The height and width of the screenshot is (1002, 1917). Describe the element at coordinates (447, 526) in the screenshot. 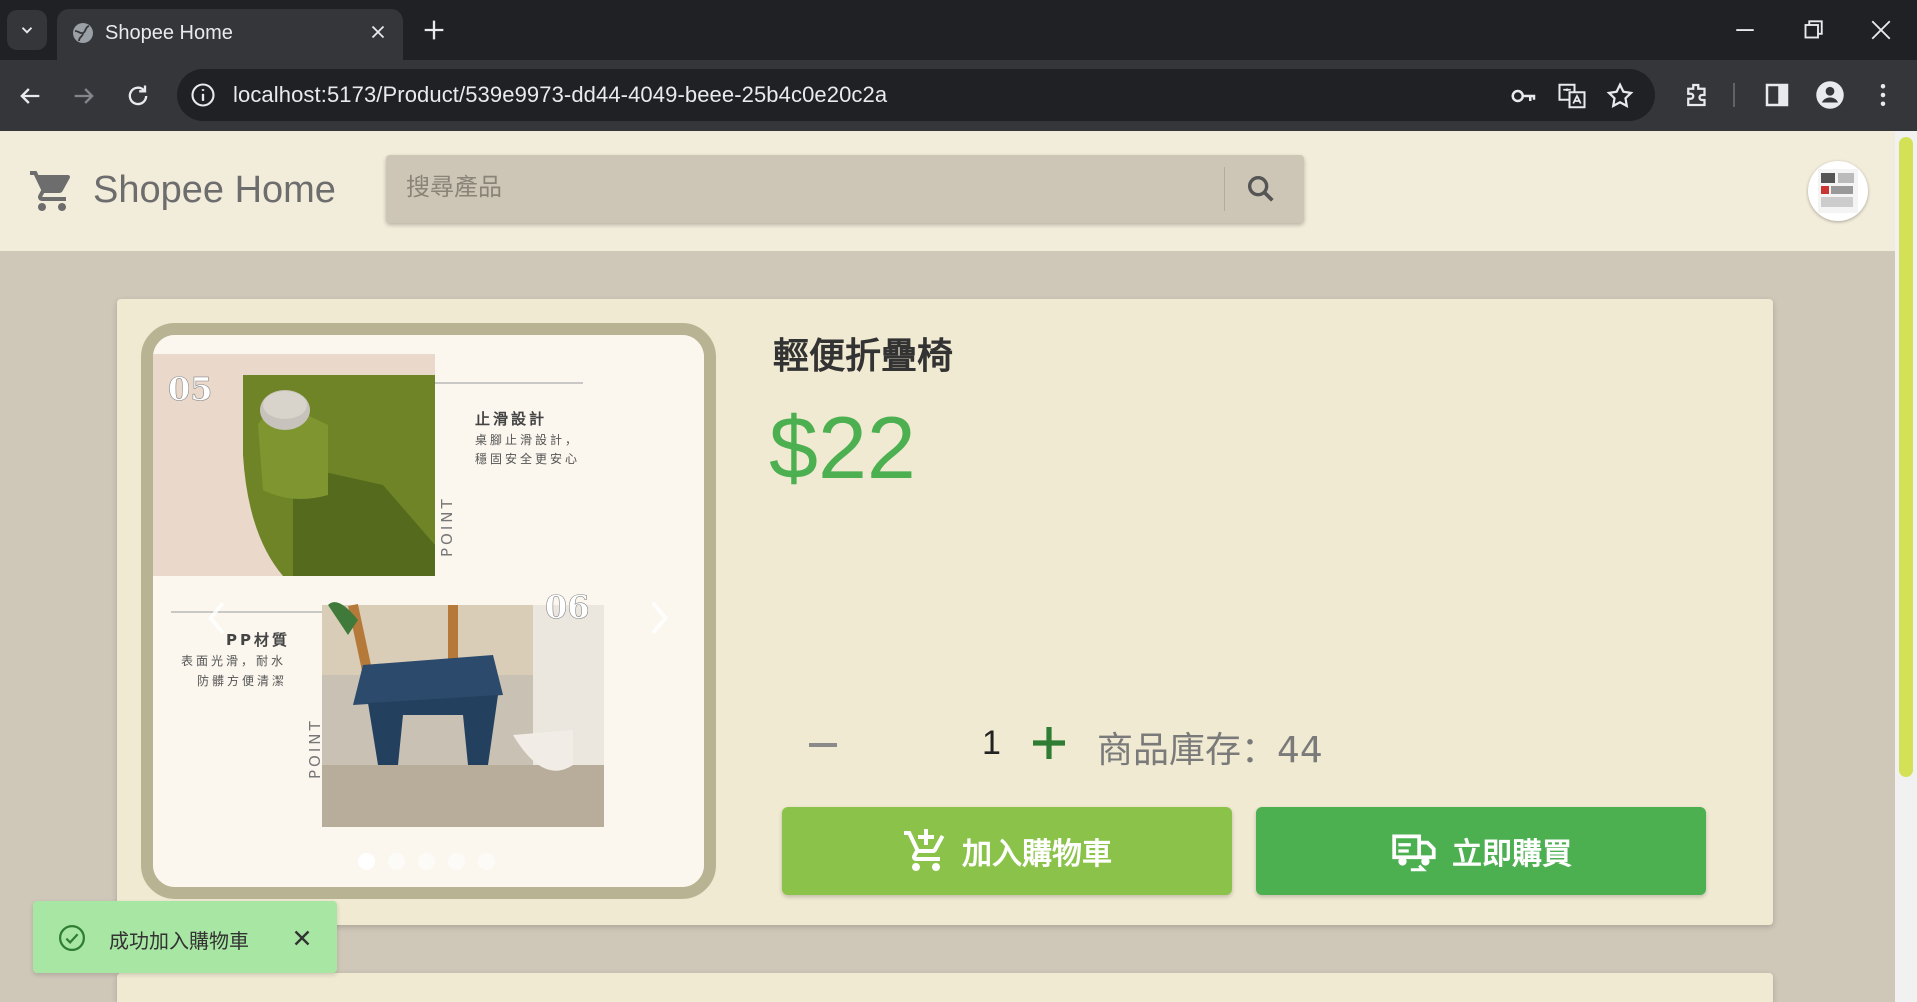

I see `image-point-label-top: POINT` at that location.